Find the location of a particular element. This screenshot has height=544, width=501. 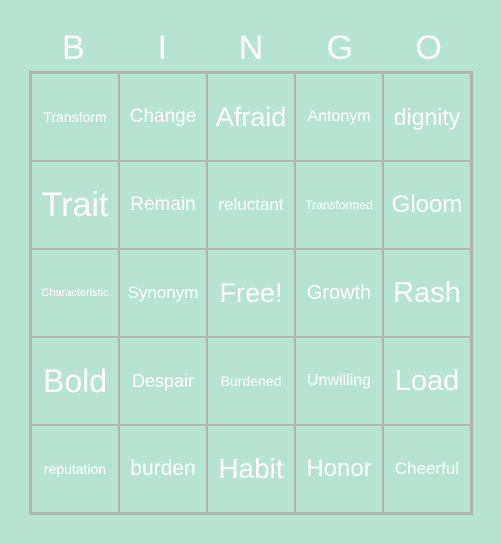

header-letter-i: I is located at coordinates (162, 48).